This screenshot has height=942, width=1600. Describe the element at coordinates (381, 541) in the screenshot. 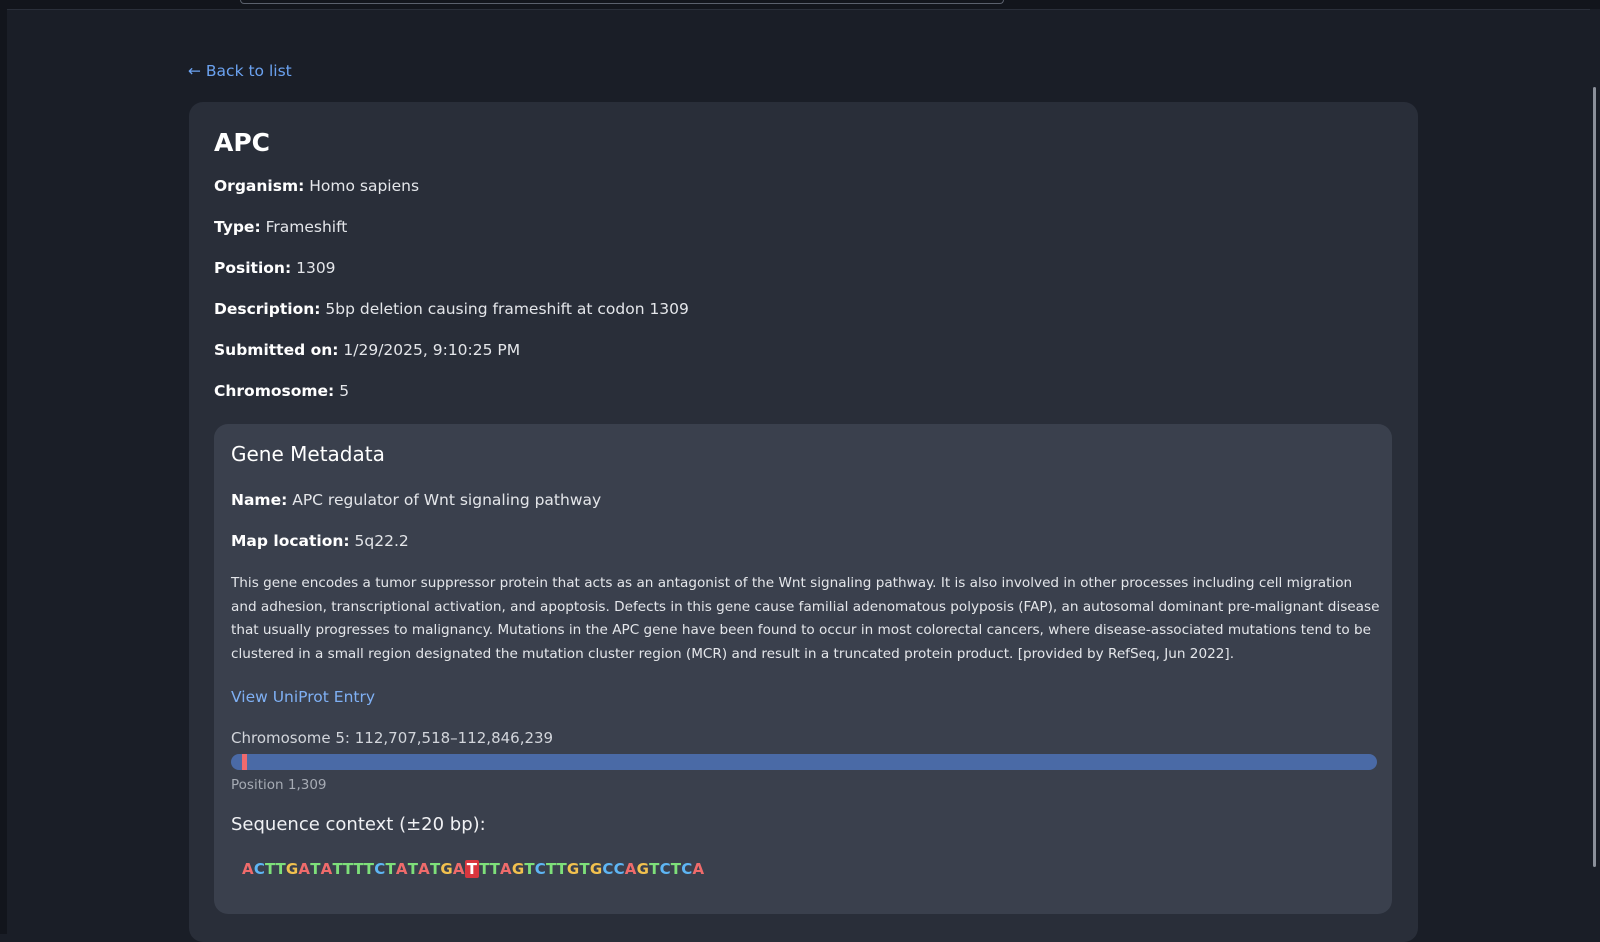

I see `field-value: 5q22.2` at that location.